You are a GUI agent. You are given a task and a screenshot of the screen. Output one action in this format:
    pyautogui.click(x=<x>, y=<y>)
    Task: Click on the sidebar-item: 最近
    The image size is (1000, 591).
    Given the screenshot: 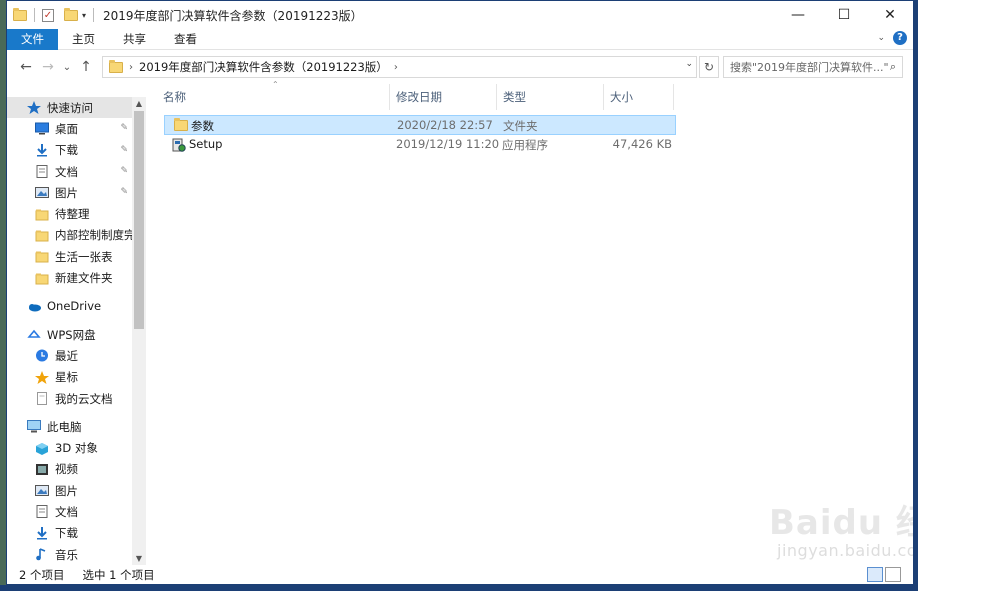 What is the action you would take?
    pyautogui.click(x=69, y=355)
    